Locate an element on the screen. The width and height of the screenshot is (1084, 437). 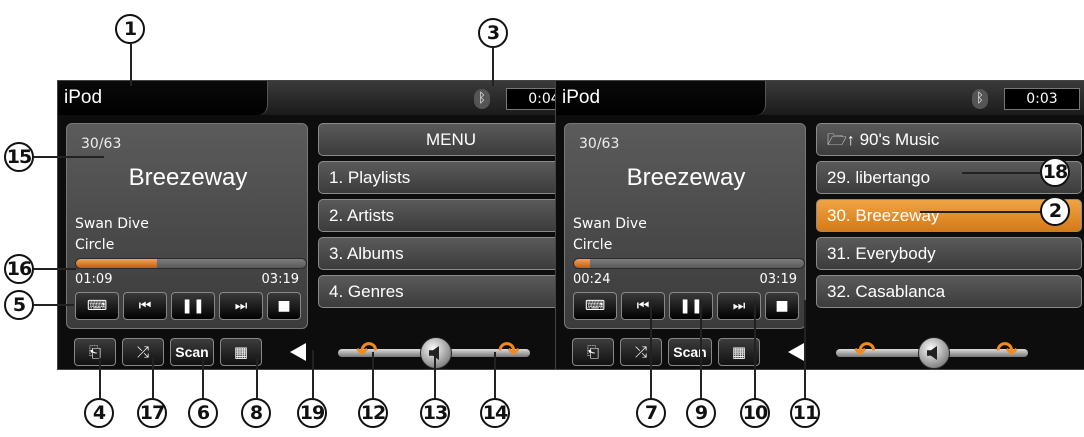
callout-8: 8 is located at coordinates (256, 413).